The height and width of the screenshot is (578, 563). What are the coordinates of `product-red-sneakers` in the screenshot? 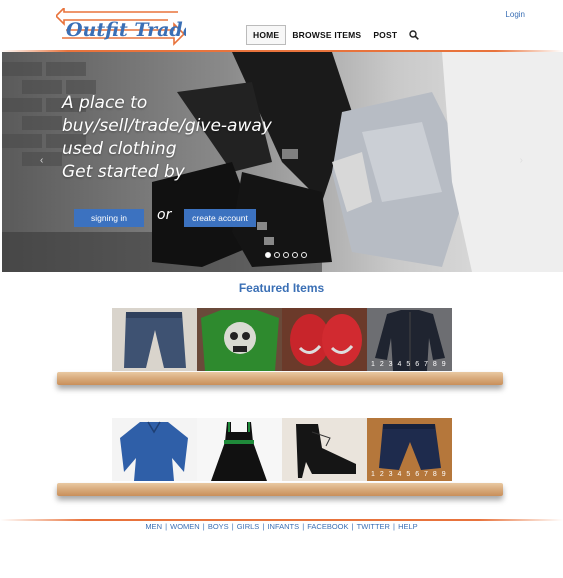 It's located at (324, 339).